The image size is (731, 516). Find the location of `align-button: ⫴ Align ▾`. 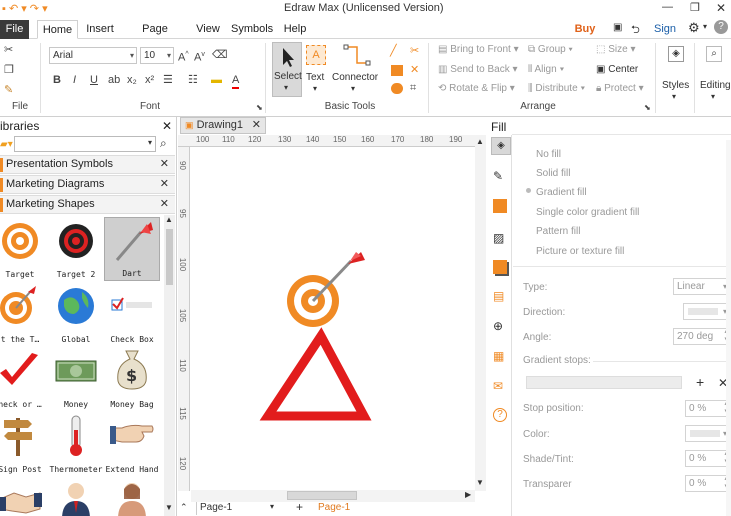

align-button: ⫴ Align ▾ is located at coordinates (546, 69).